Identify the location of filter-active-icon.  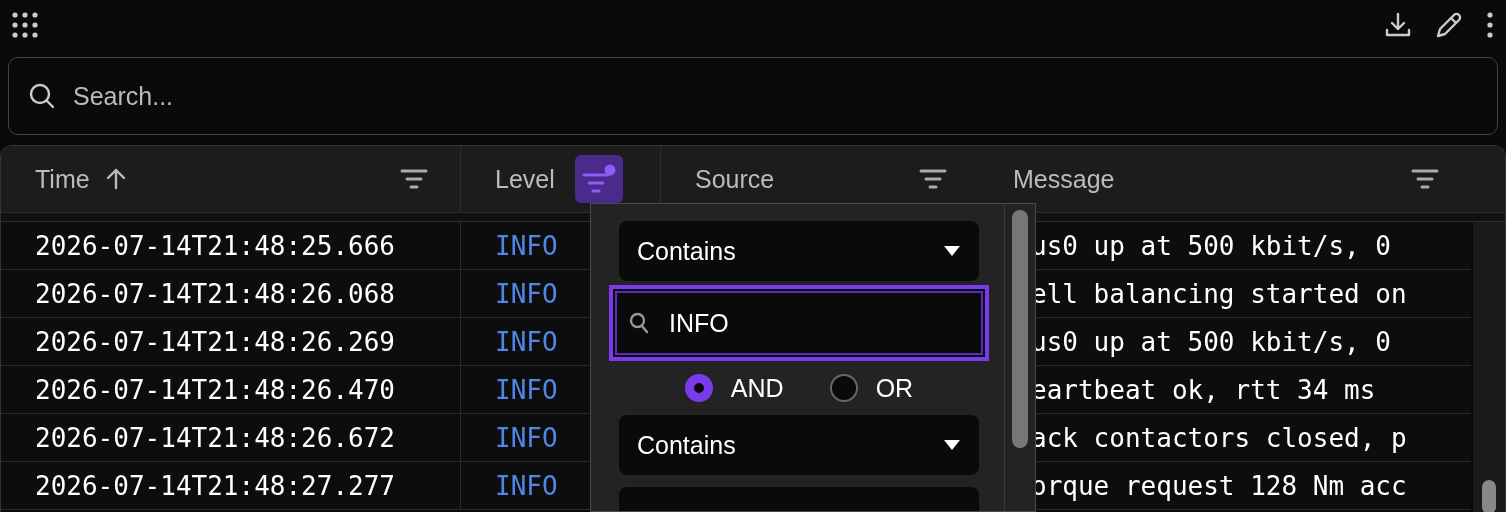
(598, 179).